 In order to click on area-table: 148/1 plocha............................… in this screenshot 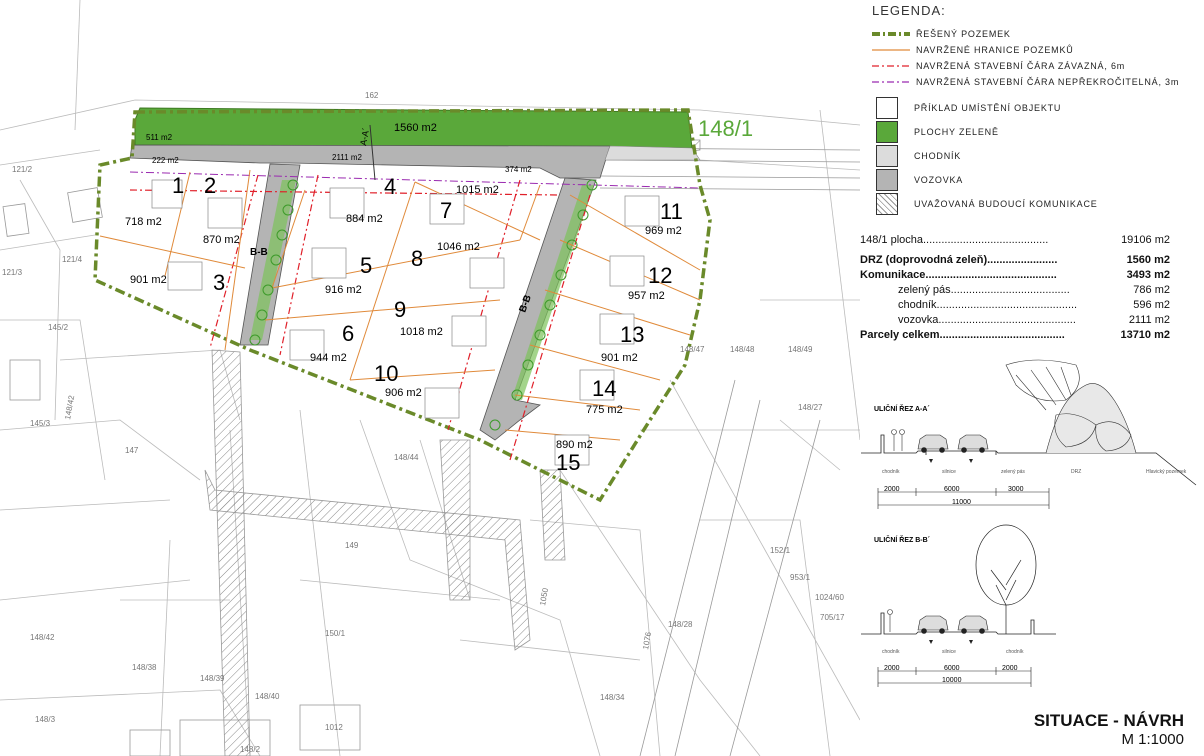, I will do `click(1015, 288)`.